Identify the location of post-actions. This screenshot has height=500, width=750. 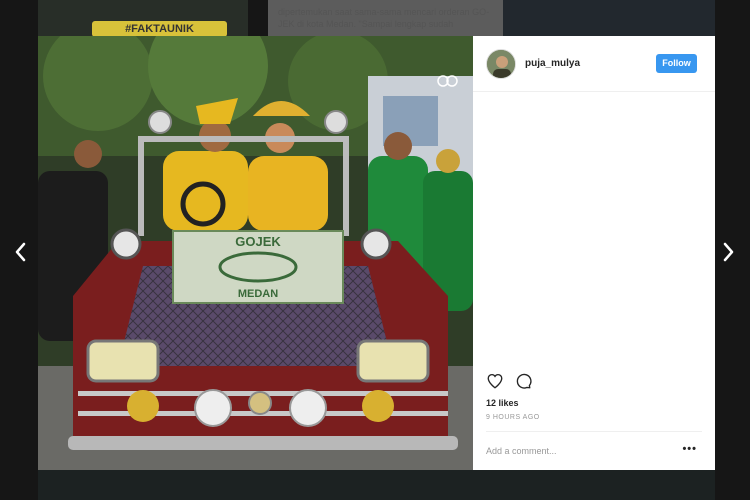
(509, 381).